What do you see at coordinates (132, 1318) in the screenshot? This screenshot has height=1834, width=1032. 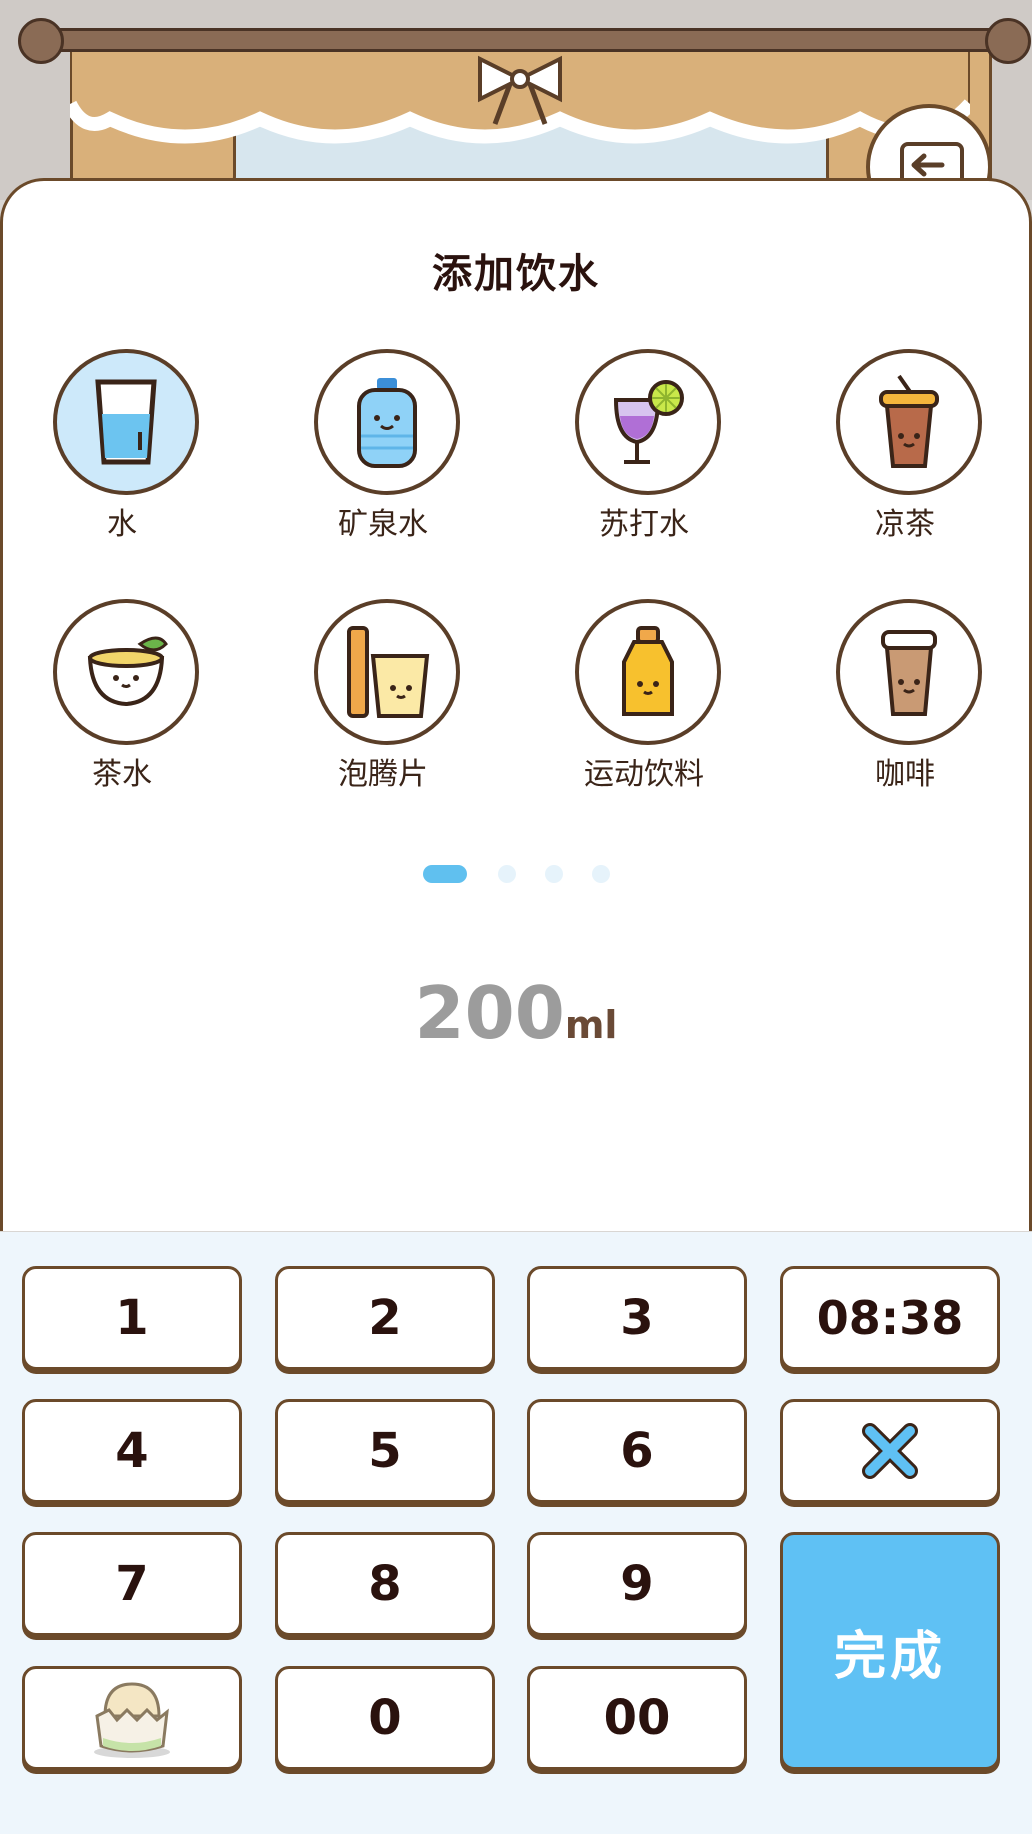 I see `key-1: 1` at bounding box center [132, 1318].